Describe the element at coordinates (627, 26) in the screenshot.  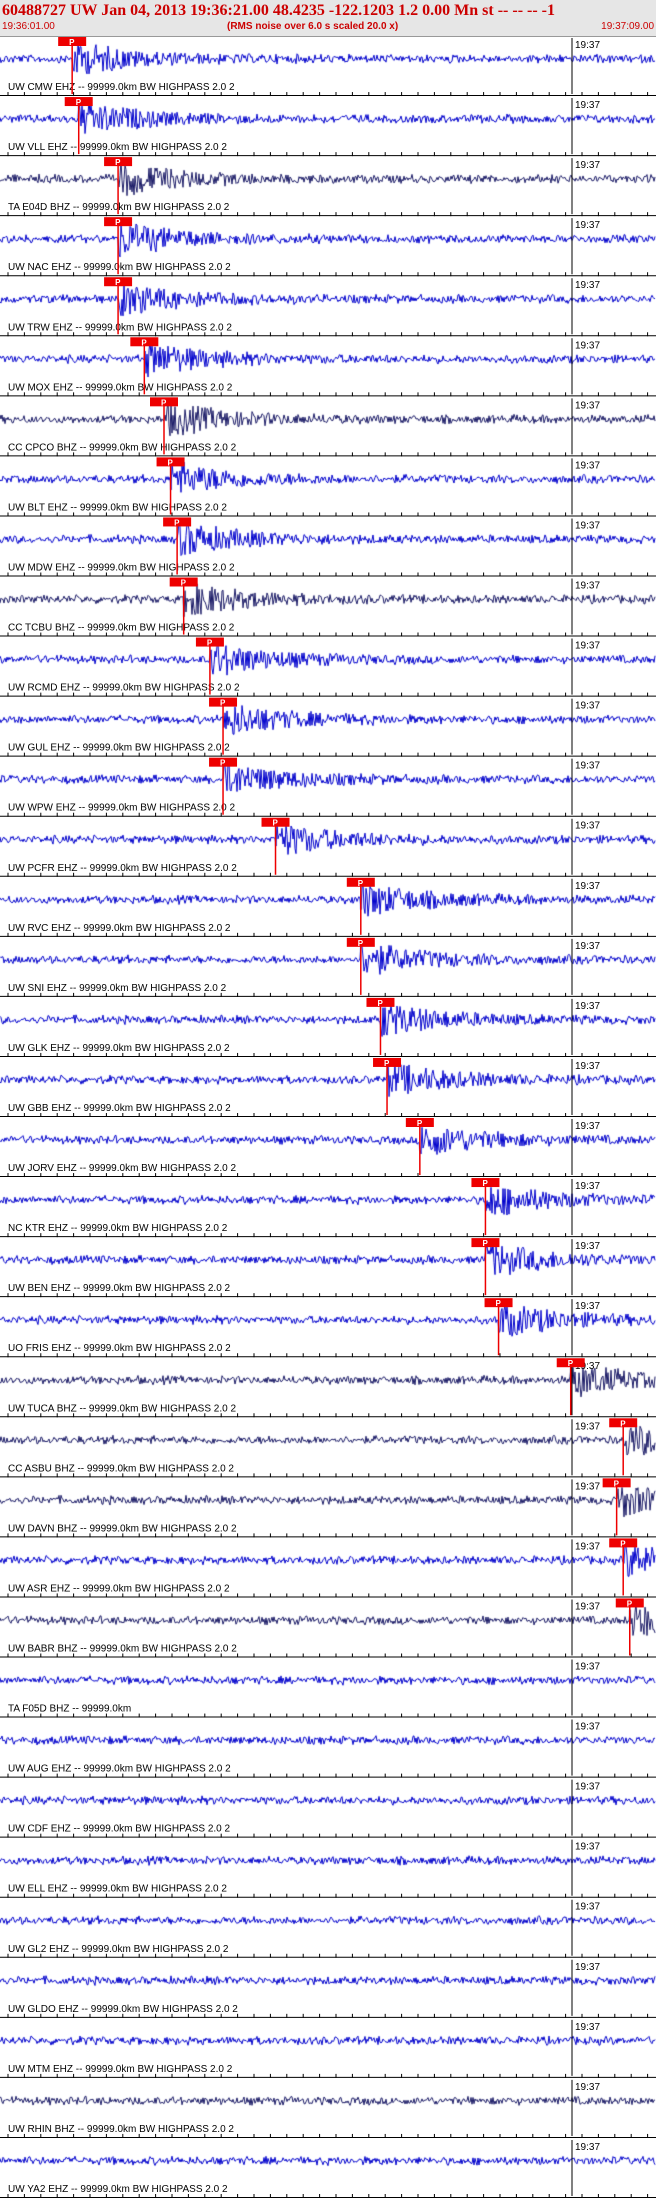
I see `end-time: 19:37:09.00` at that location.